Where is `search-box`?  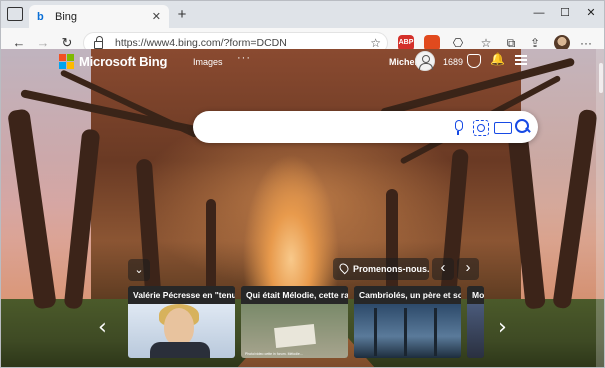 search-box is located at coordinates (365, 127).